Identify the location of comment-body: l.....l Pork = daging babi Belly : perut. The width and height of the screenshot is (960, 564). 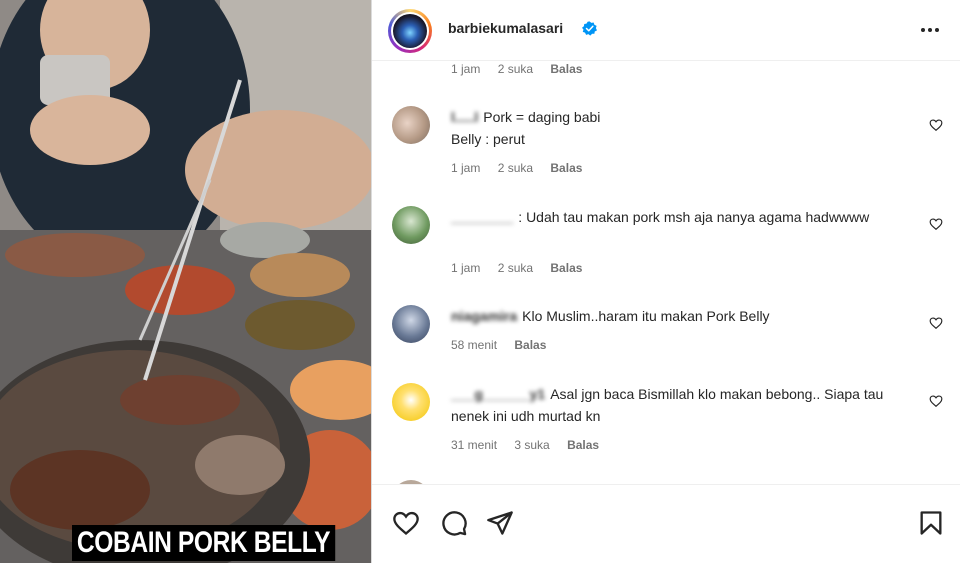
(673, 128).